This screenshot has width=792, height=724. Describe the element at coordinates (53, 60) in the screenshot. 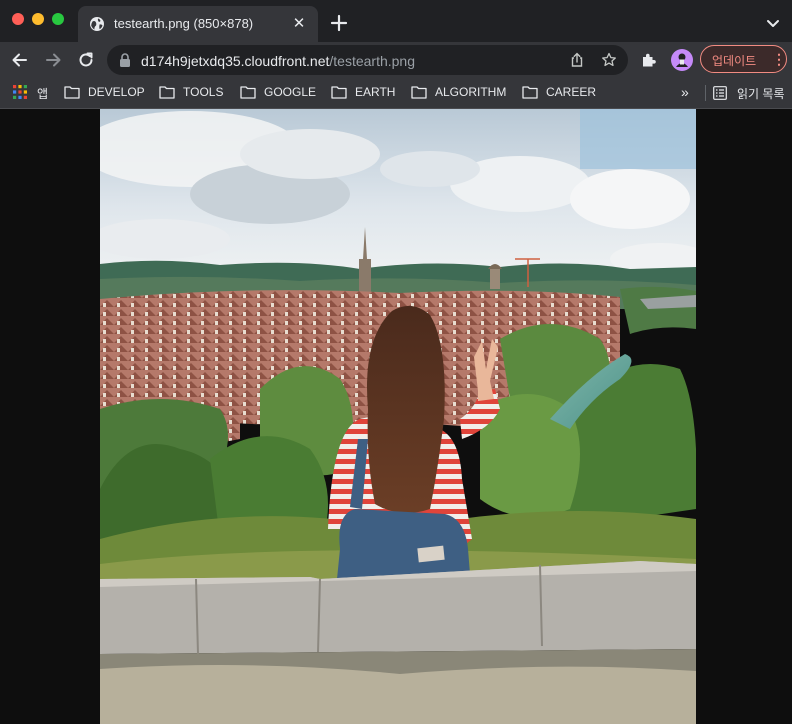

I see `forward-arrow-icon` at that location.